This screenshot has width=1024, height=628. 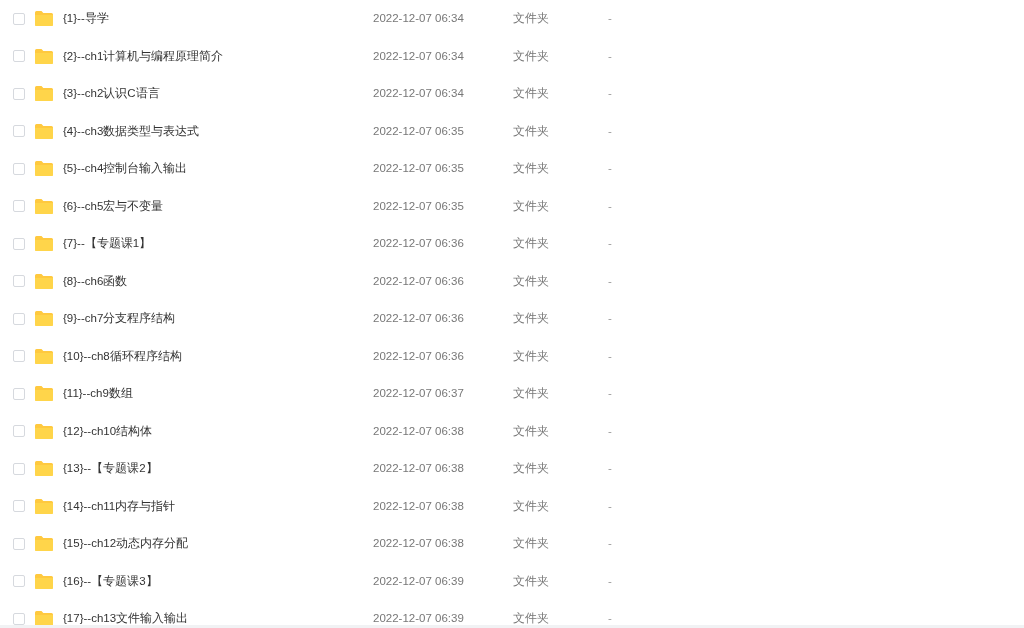 What do you see at coordinates (218, 544) in the screenshot?
I see `file-name: {15}--ch12动态内存分配` at bounding box center [218, 544].